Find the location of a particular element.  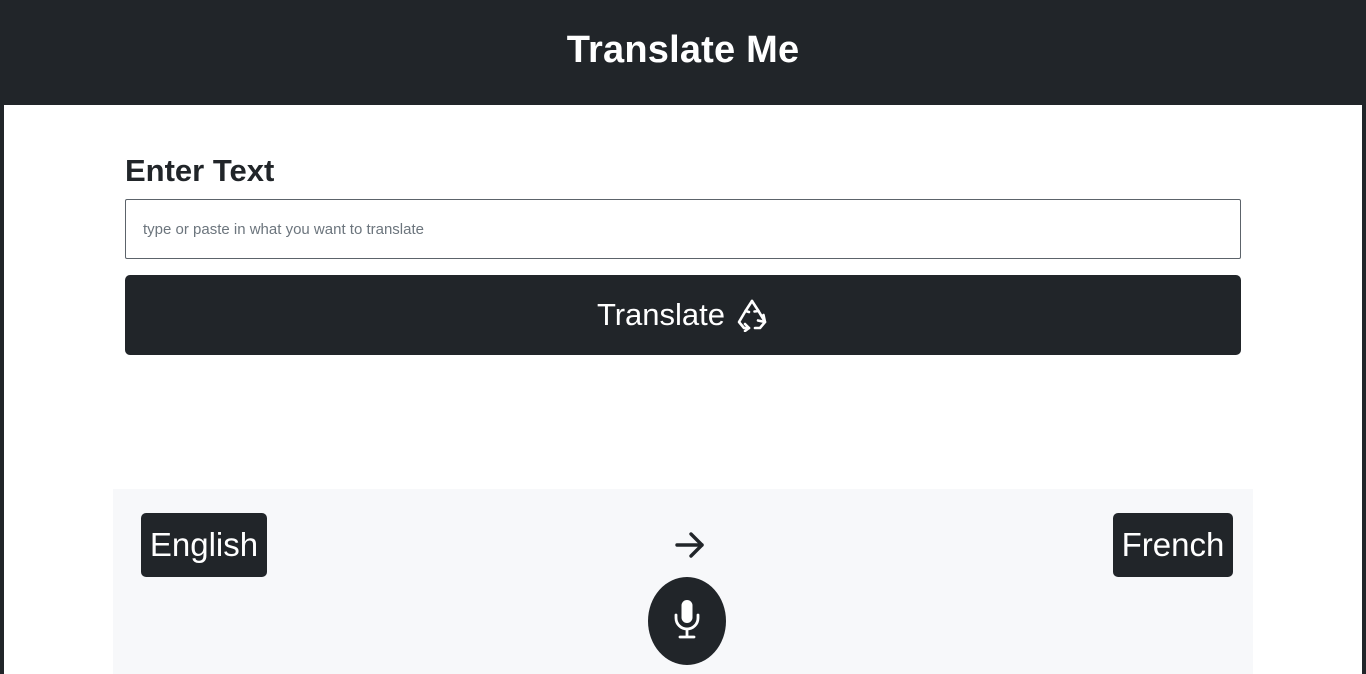

translate-text-input is located at coordinates (683, 229).